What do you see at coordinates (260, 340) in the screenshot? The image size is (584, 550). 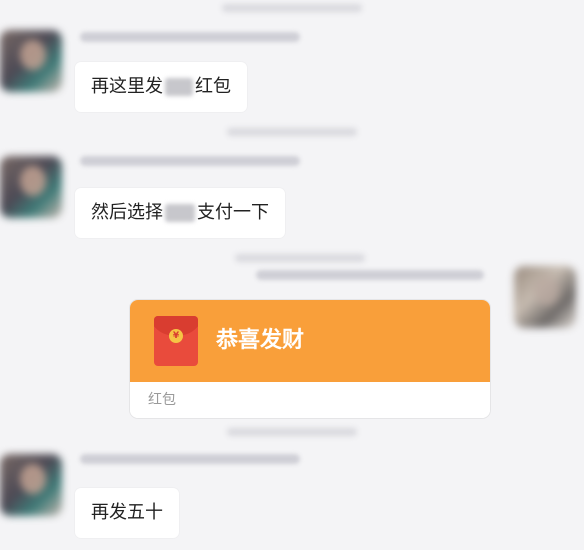 I see `red-packet-title: 恭喜发财` at bounding box center [260, 340].